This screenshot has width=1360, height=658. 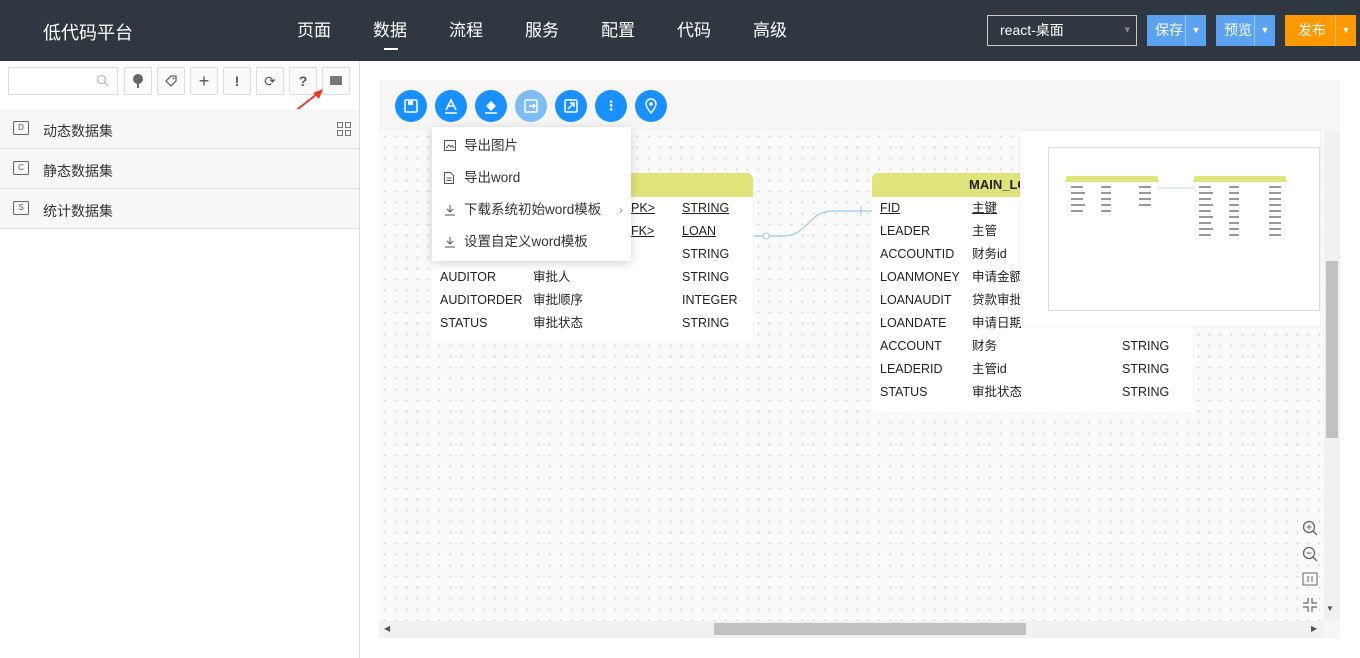 What do you see at coordinates (1127, 30) in the screenshot?
I see `chevron-down-icon: ▾` at bounding box center [1127, 30].